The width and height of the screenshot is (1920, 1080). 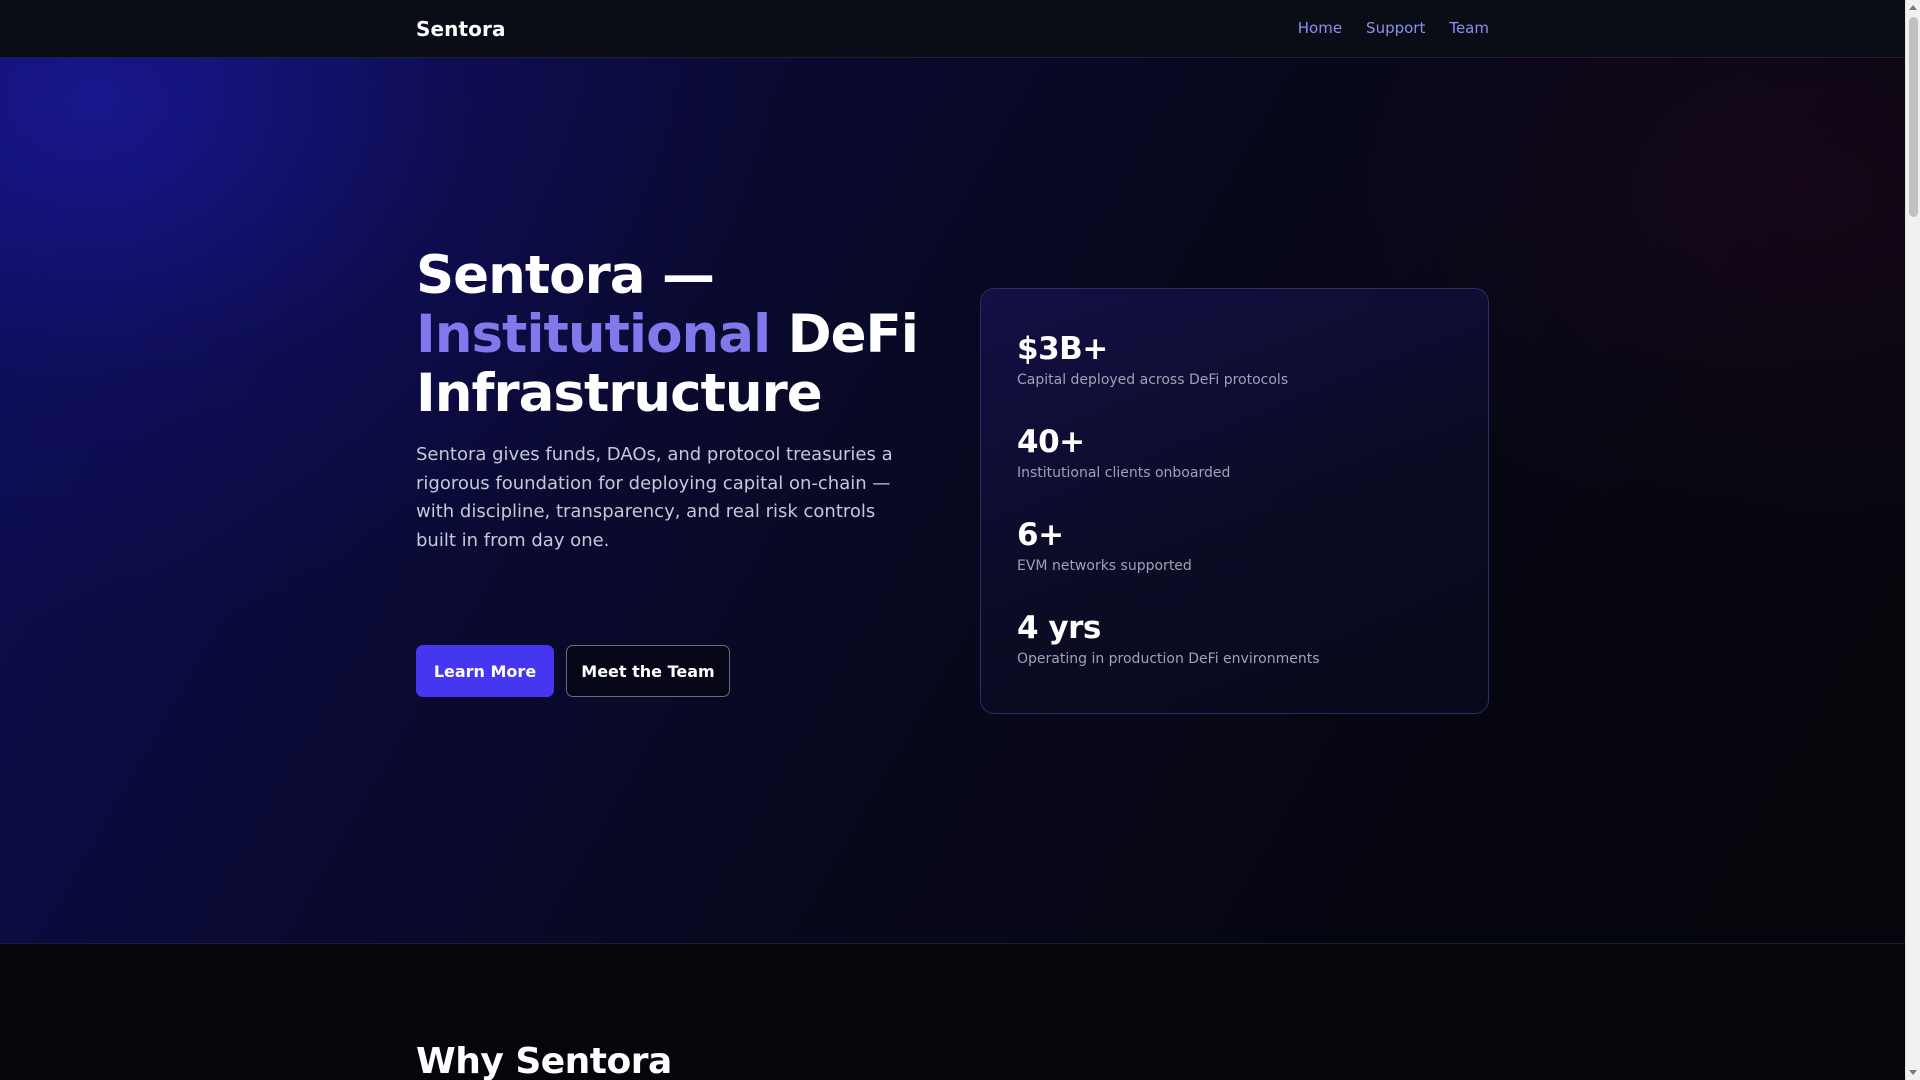 What do you see at coordinates (593, 334) in the screenshot?
I see `hero-title-accent: Institutional` at bounding box center [593, 334].